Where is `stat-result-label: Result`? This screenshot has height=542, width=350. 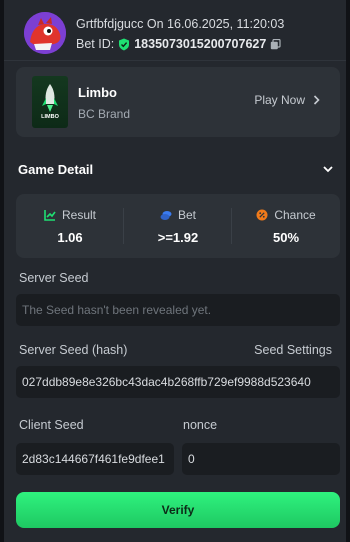 stat-result-label: Result is located at coordinates (78, 215).